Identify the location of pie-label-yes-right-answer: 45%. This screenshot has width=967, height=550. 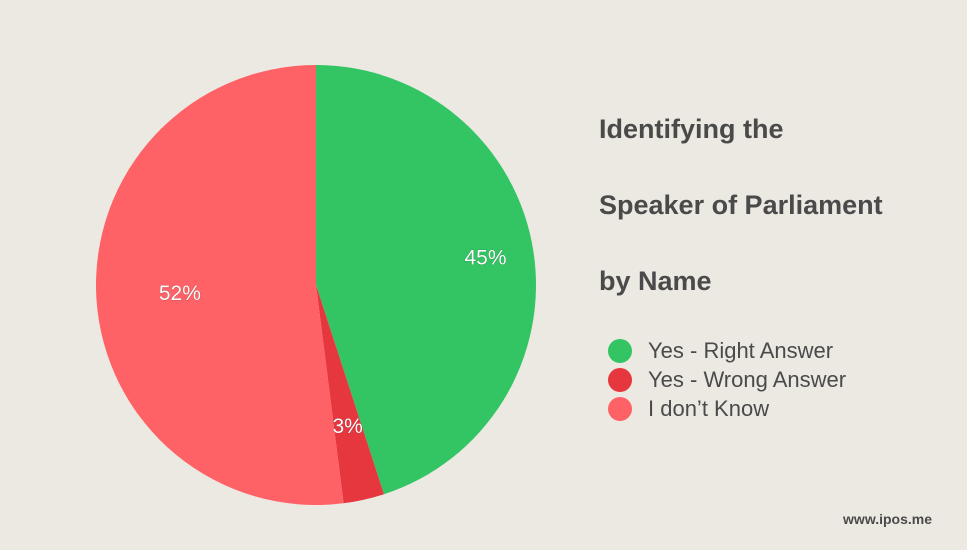
(485, 258).